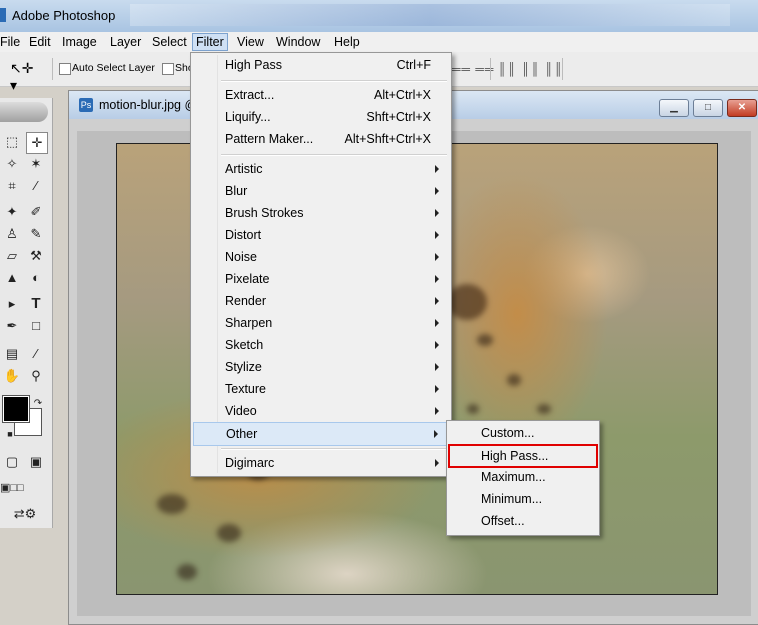 Image resolution: width=758 pixels, height=625 pixels. Describe the element at coordinates (210, 42) in the screenshot. I see `menu-filter: Filter` at that location.